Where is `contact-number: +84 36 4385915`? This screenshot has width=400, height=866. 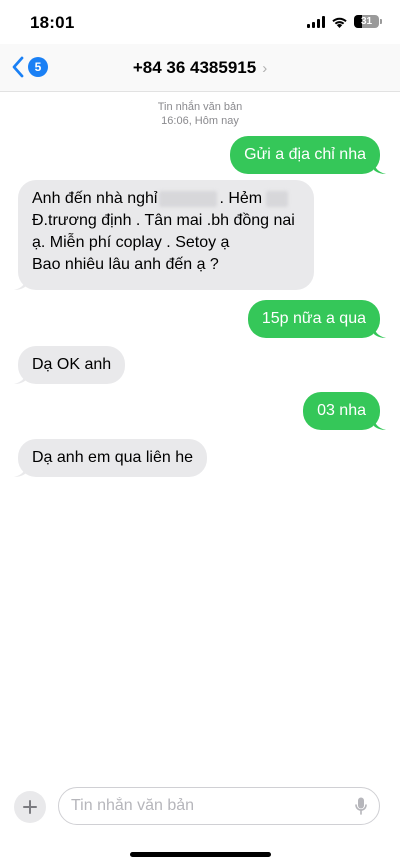 contact-number: +84 36 4385915 is located at coordinates (194, 67).